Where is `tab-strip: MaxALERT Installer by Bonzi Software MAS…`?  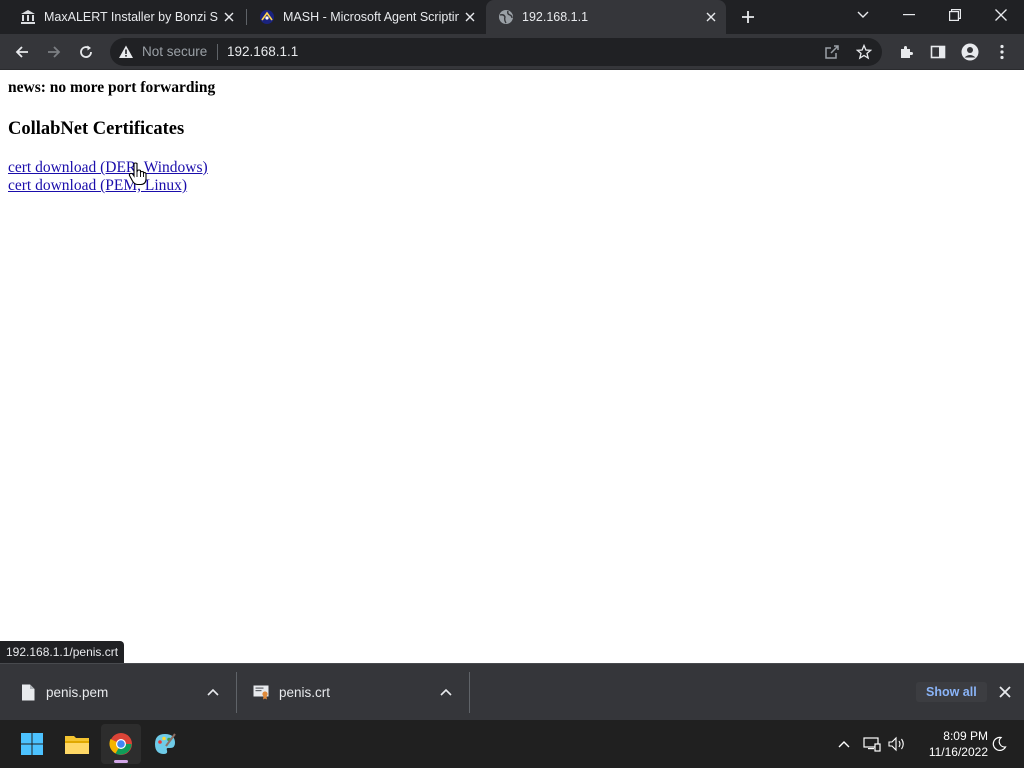
tab-strip: MaxALERT Installer by Bonzi Software MAS… is located at coordinates (512, 17).